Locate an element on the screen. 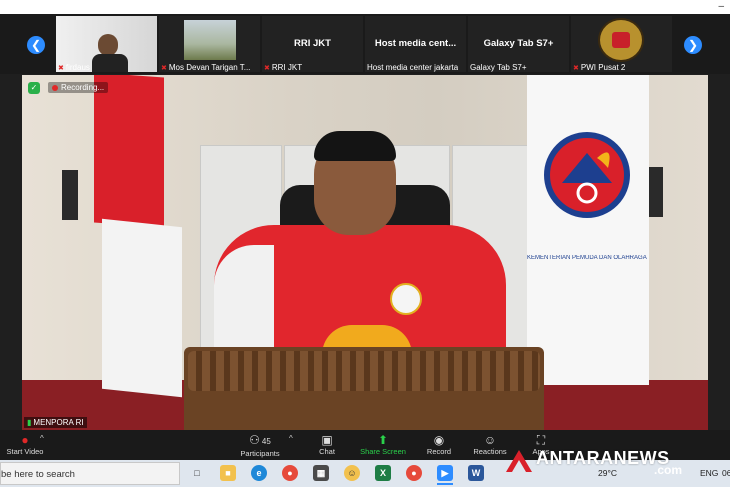 This screenshot has height=487, width=730. jacket-badge is located at coordinates (406, 299).